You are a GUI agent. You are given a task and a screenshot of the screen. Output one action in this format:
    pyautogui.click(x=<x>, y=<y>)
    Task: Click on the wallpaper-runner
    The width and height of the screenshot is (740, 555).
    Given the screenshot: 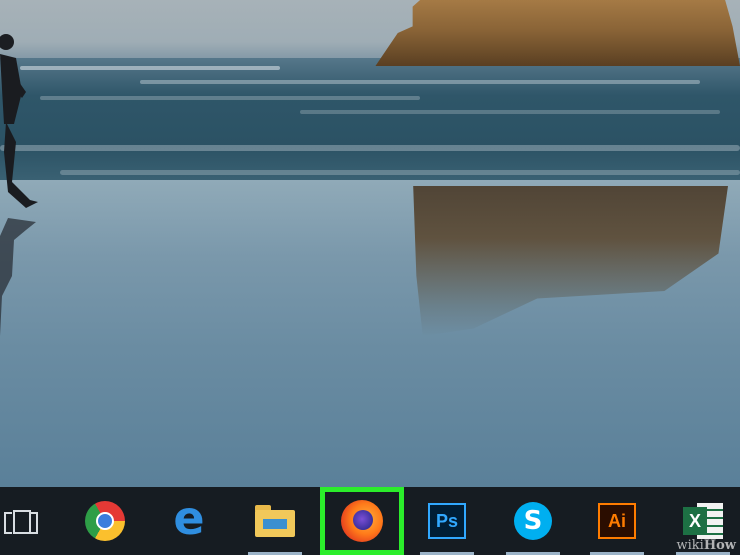 What is the action you would take?
    pyautogui.click(x=19, y=121)
    